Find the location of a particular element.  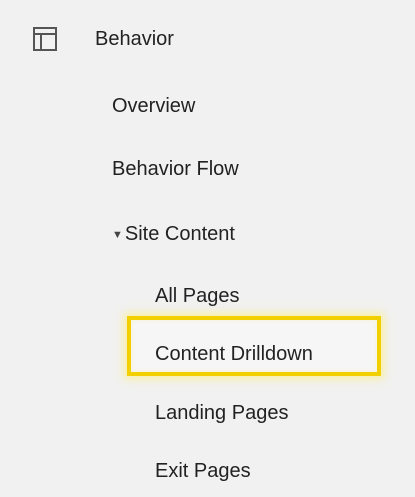

nav-item-all-pages: All Pages is located at coordinates (197, 296).